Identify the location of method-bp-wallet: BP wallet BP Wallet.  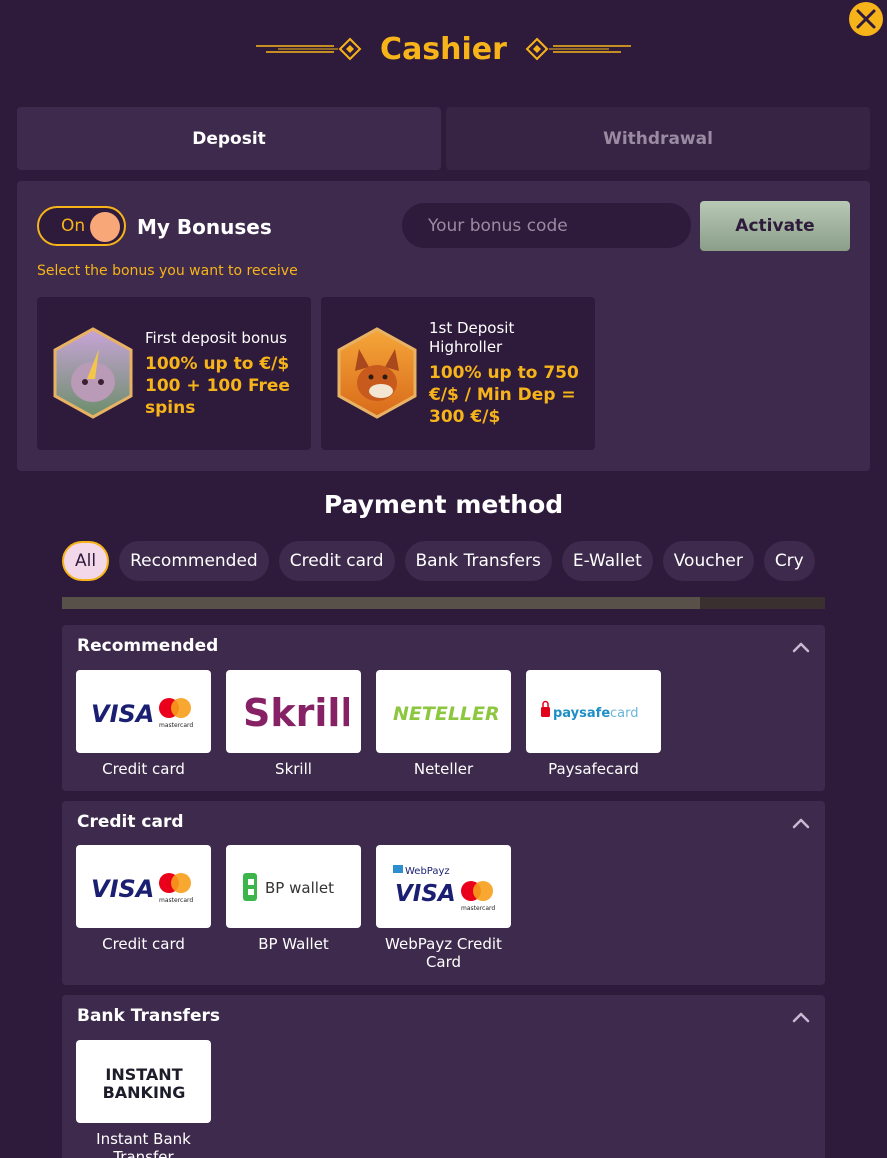
(293, 899).